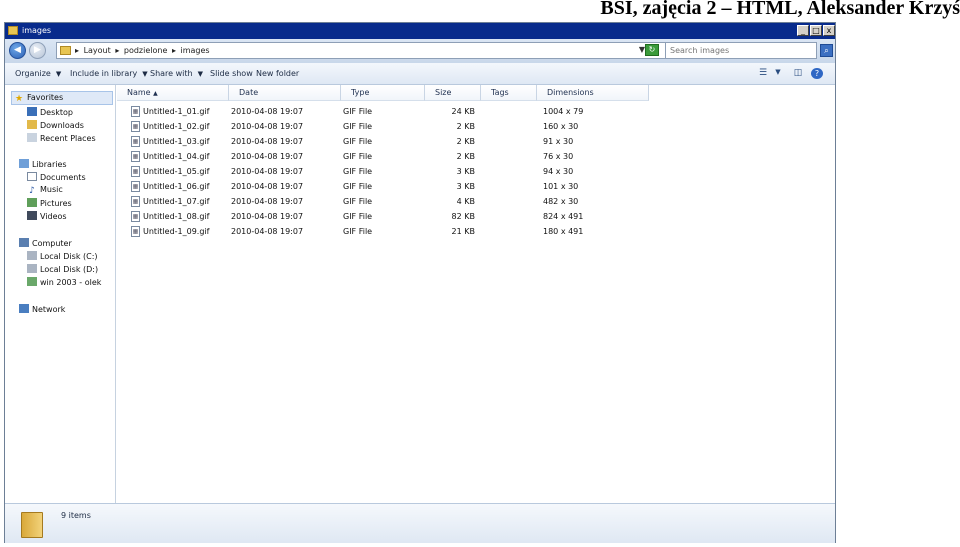 Image resolution: width=960 pixels, height=547 pixels. I want to click on nav-item-desktop: Desktop, so click(50, 112).